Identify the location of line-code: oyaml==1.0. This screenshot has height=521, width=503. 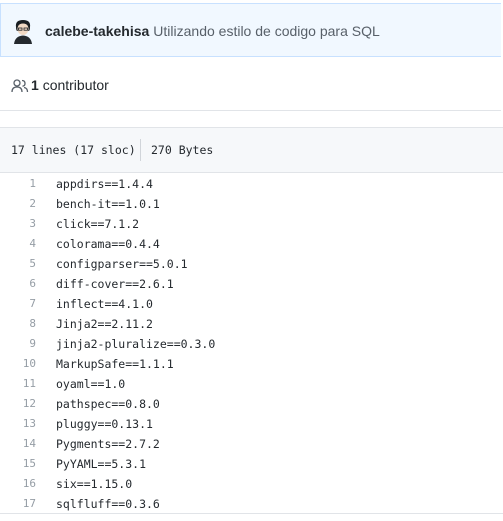
(91, 384).